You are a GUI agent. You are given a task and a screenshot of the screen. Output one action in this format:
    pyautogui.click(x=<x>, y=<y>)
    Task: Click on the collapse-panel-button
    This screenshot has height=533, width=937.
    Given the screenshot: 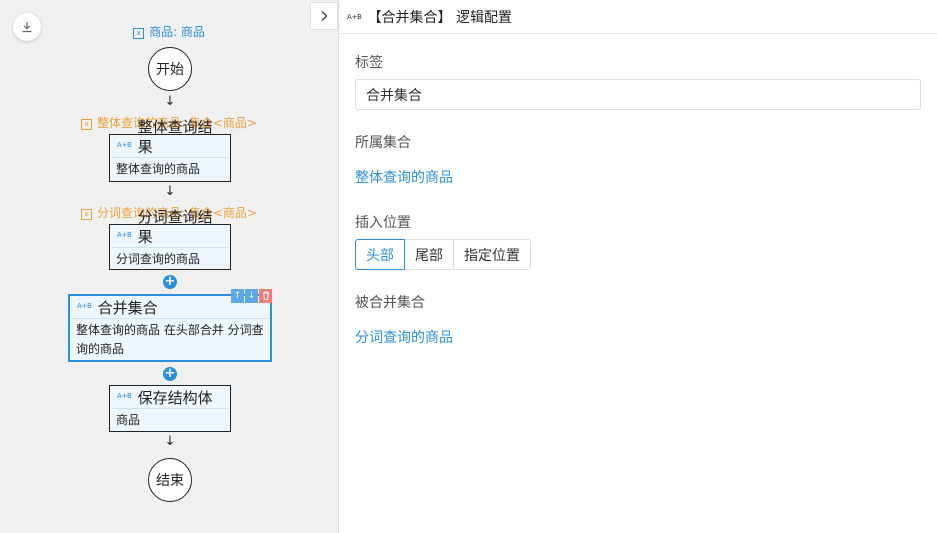 What is the action you would take?
    pyautogui.click(x=324, y=16)
    